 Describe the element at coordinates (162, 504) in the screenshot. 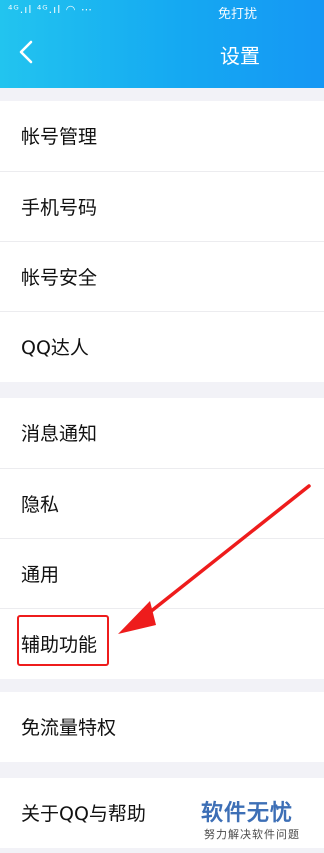

I see `settings-item-privacy: 隐私` at that location.